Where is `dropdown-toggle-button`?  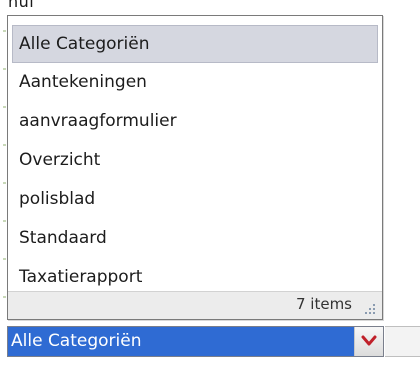
dropdown-toggle-button is located at coordinates (368, 341).